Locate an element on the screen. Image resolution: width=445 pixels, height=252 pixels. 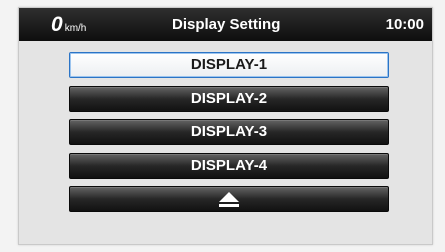
display-4-button: DISPLAY-4 is located at coordinates (229, 166).